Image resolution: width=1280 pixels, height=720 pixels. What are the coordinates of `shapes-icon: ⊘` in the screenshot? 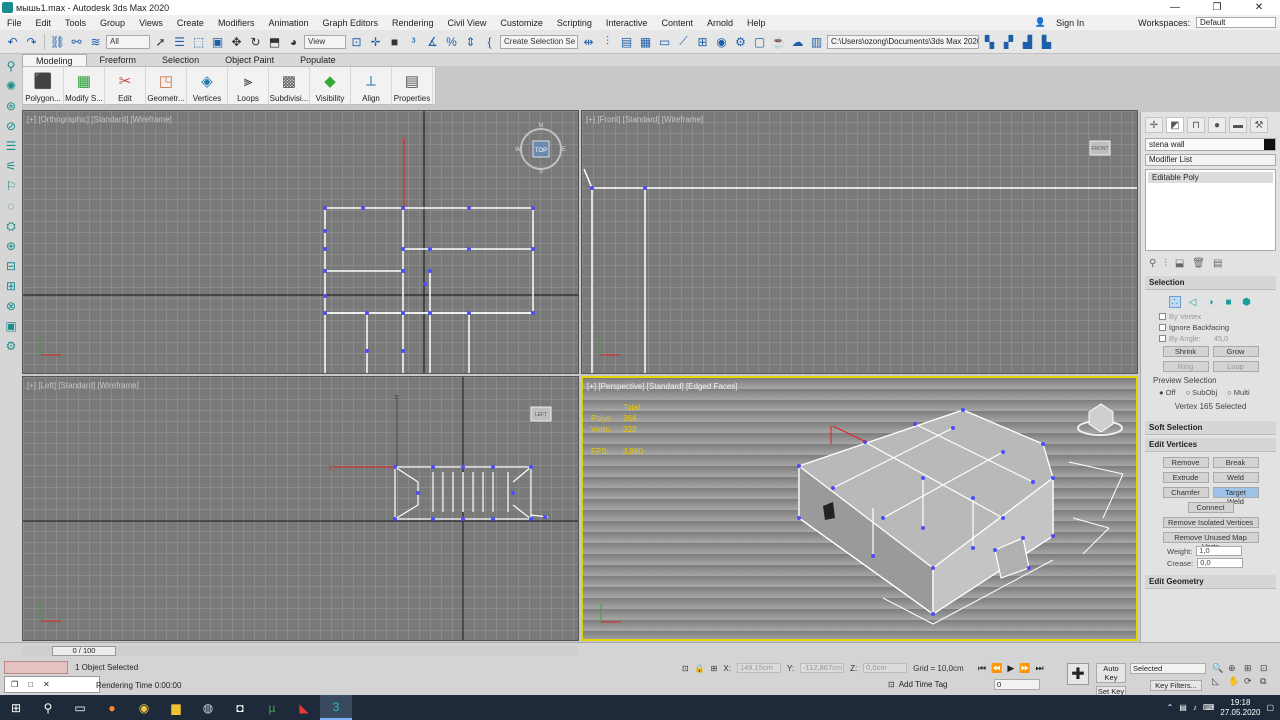 It's located at (11, 126).